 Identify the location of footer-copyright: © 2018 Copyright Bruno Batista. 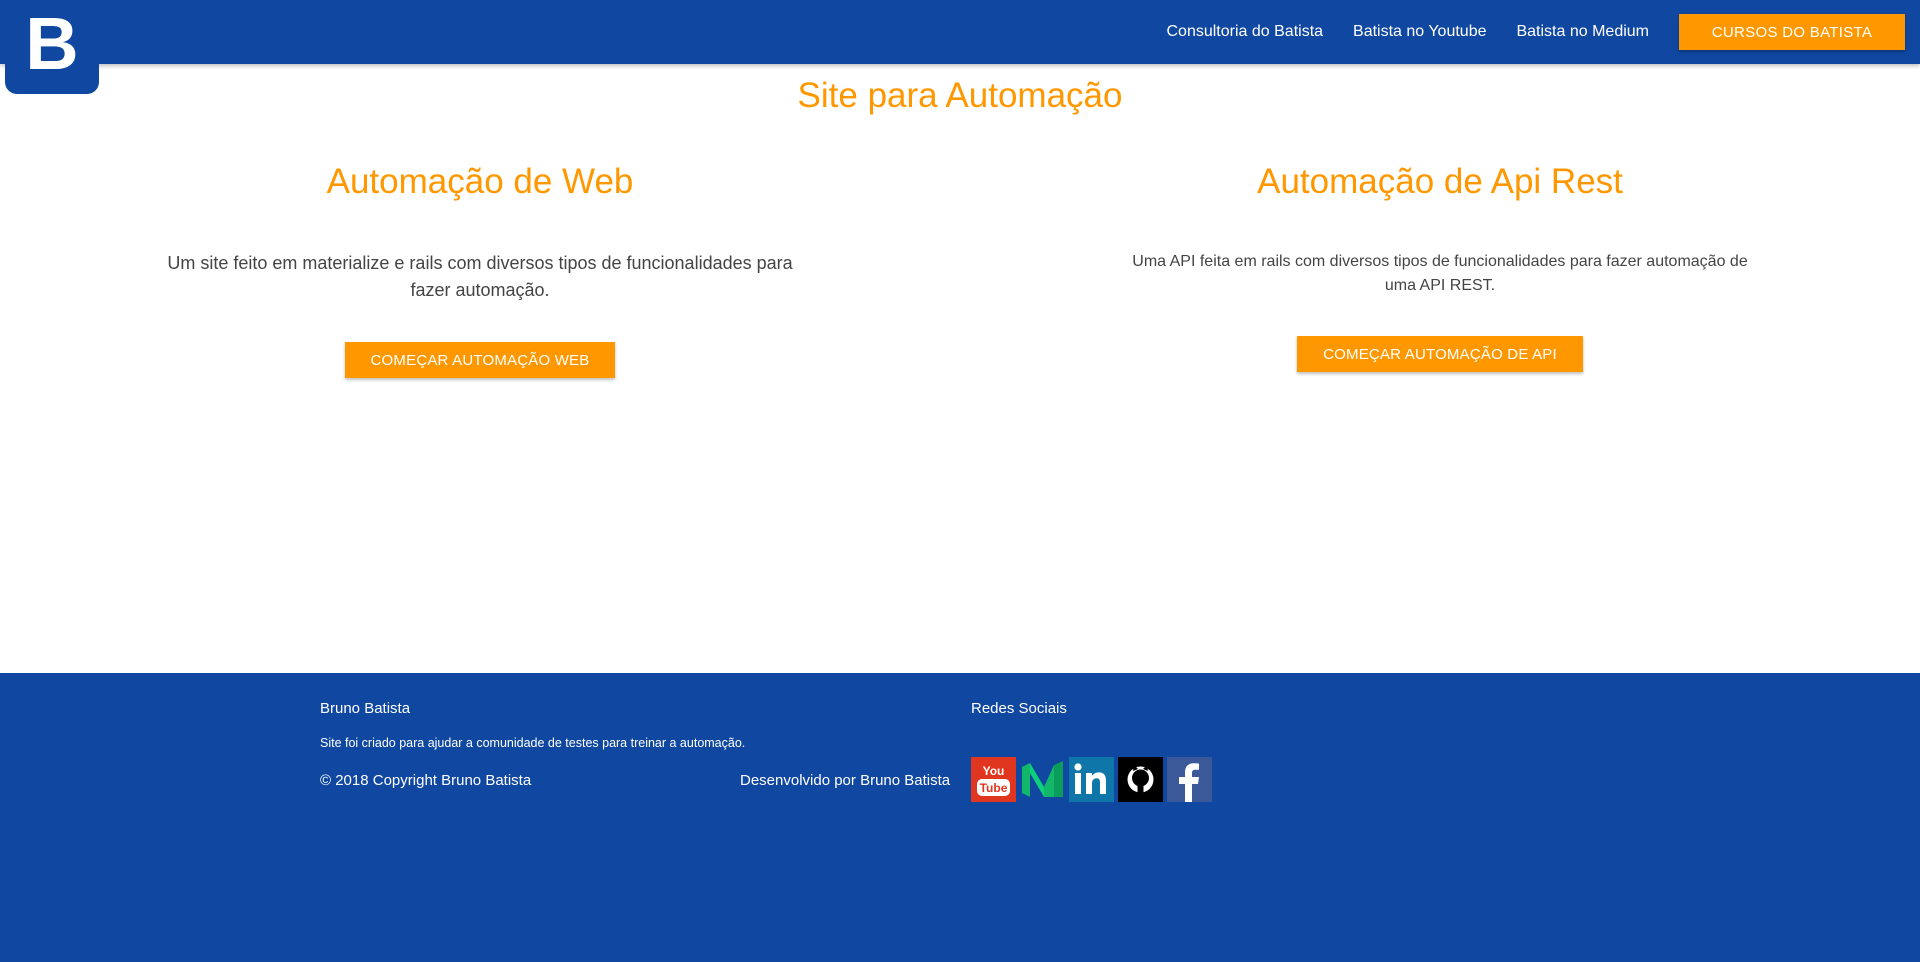
(426, 780).